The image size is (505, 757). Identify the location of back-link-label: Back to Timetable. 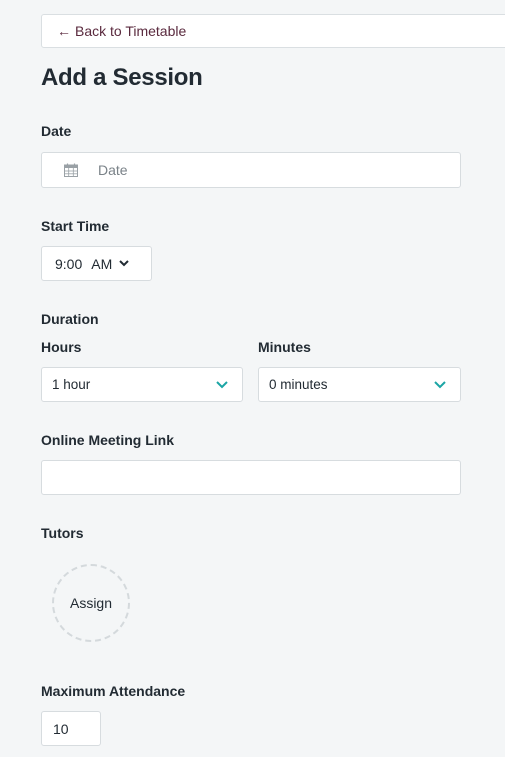
(131, 31).